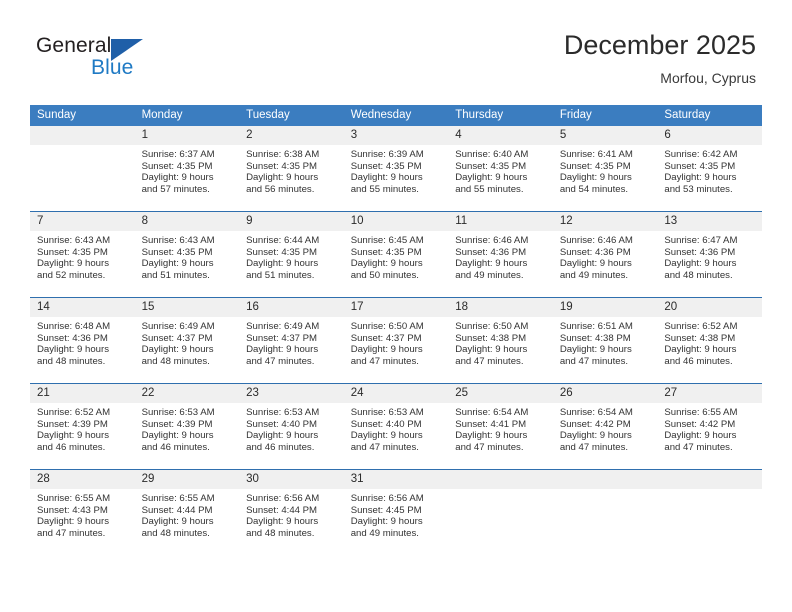 Image resolution: width=792 pixels, height=612 pixels. Describe the element at coordinates (492, 240) in the screenshot. I see `day-detail-sunrise: Sunrise: 6:46 AM` at that location.